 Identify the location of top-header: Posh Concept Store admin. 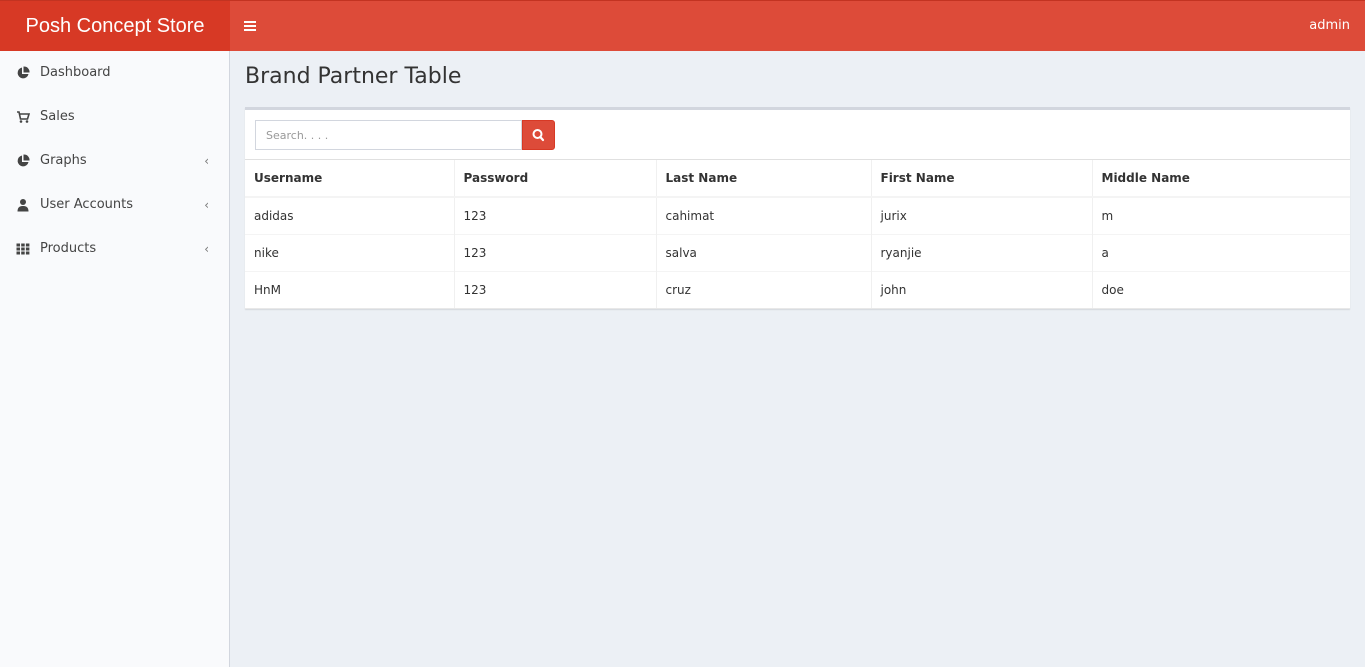
(682, 25).